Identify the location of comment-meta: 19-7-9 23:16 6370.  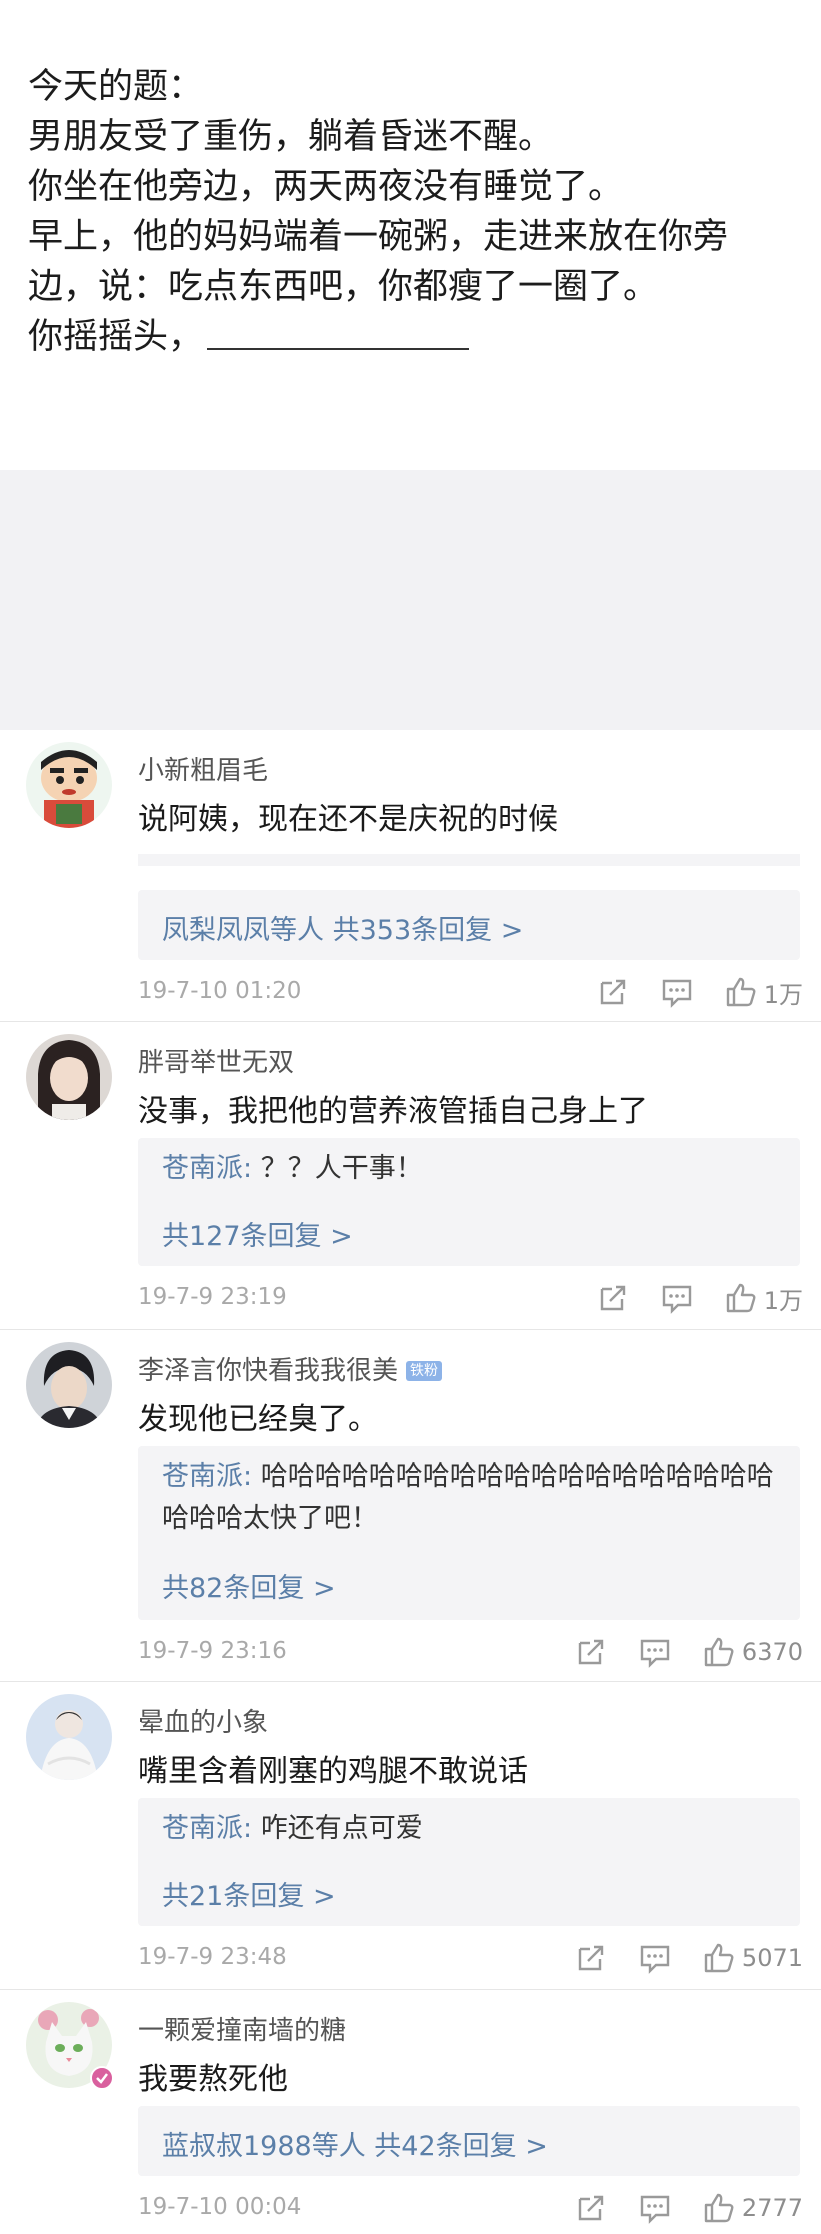
(470, 1652).